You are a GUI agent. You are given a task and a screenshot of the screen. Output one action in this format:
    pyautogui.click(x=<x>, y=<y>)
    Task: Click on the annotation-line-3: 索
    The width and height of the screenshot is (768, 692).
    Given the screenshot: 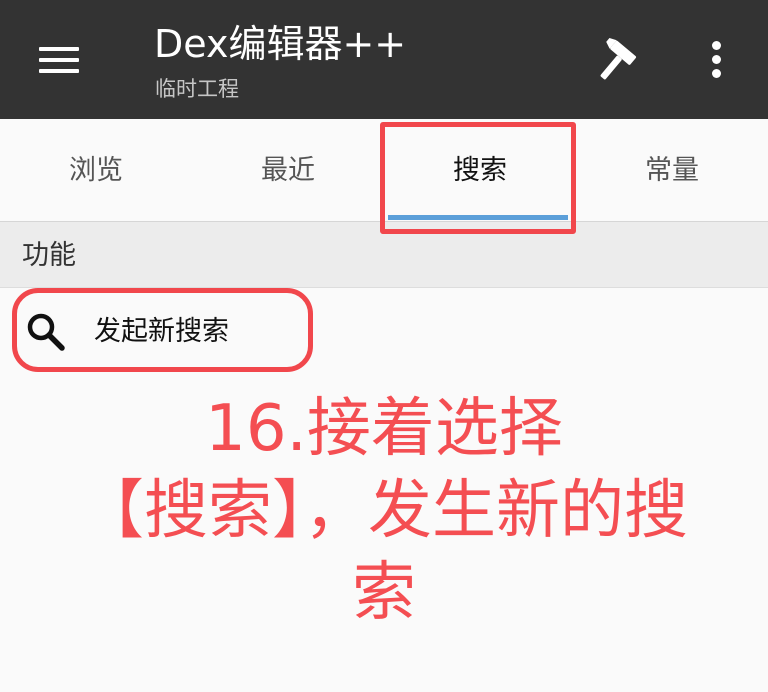 What is the action you would take?
    pyautogui.click(x=384, y=593)
    